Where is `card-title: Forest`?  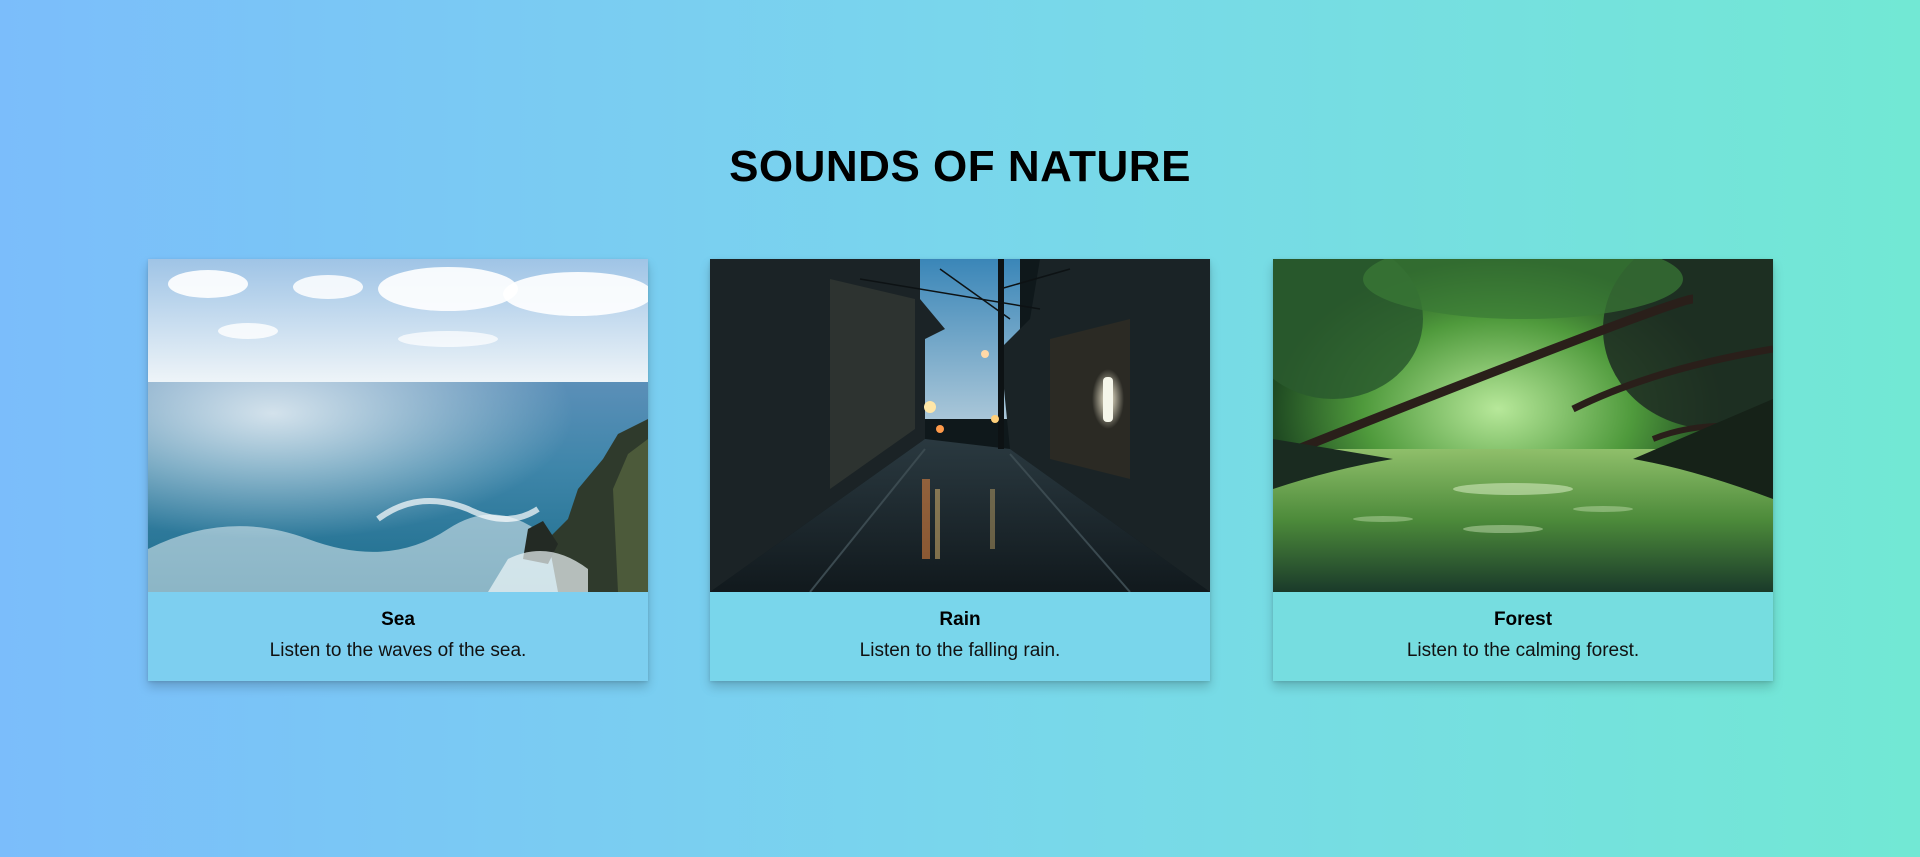 card-title: Forest is located at coordinates (1523, 619).